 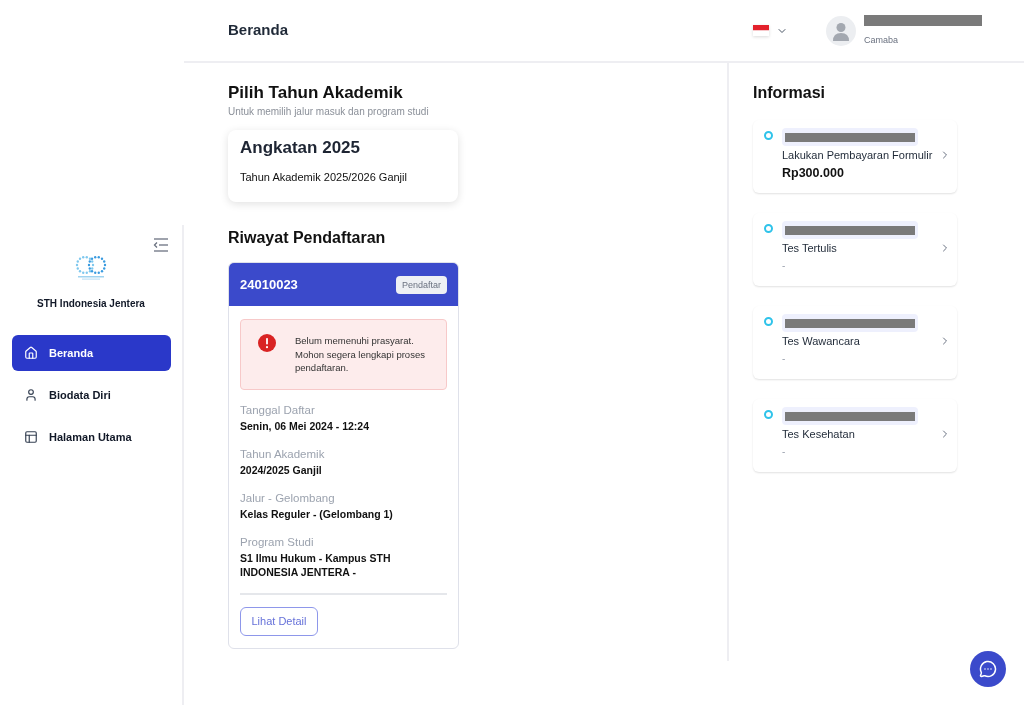 I want to click on information-card: Tes Wawancara -, so click(x=855, y=342).